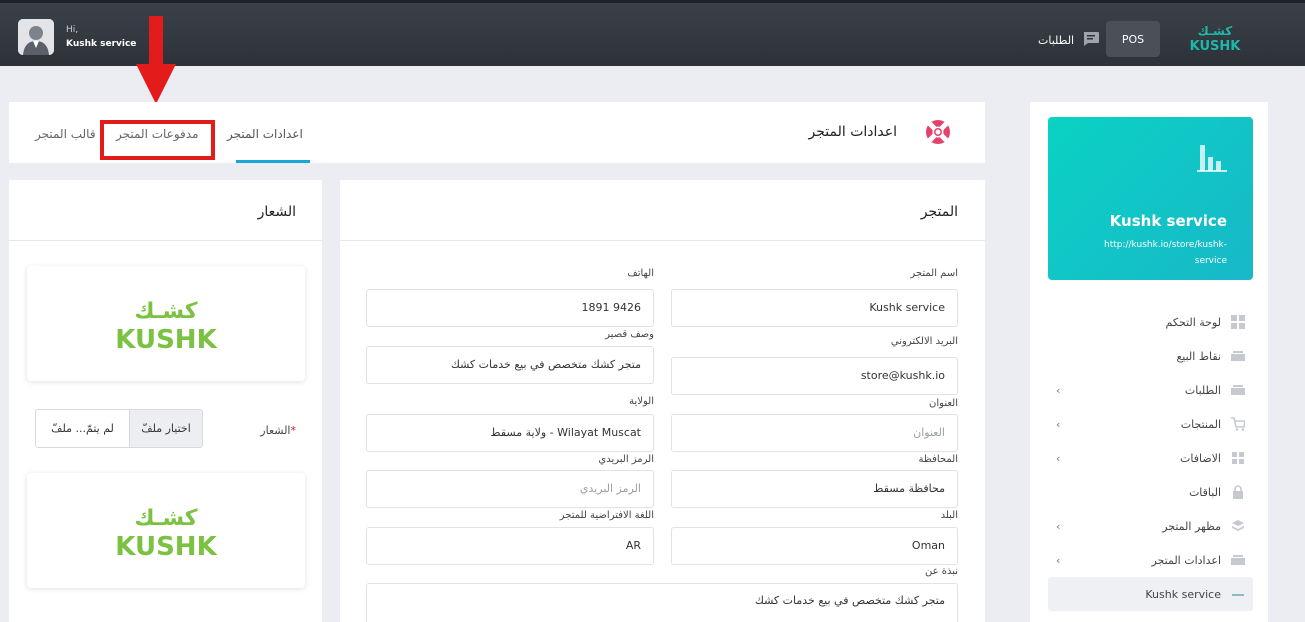 Image resolution: width=1305 pixels, height=622 pixels. I want to click on logo-preview: كشـك KUSHK, so click(166, 323).